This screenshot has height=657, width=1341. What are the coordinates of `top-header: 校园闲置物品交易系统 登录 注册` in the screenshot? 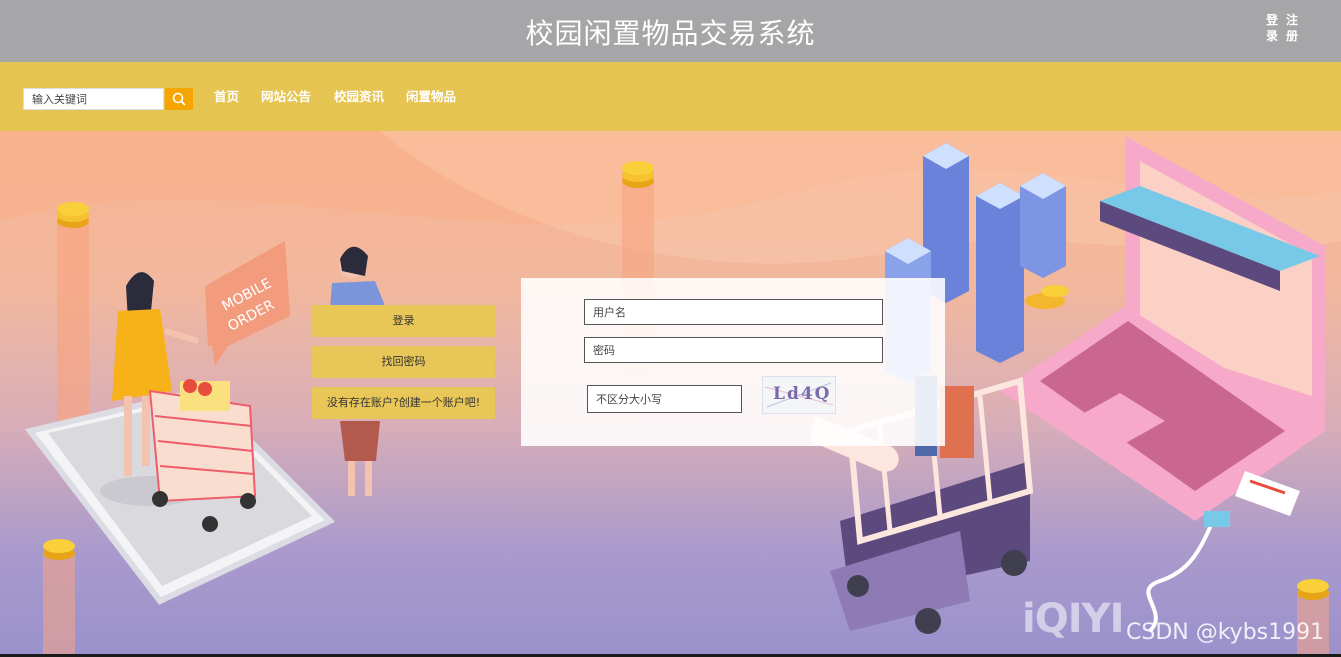 It's located at (670, 31).